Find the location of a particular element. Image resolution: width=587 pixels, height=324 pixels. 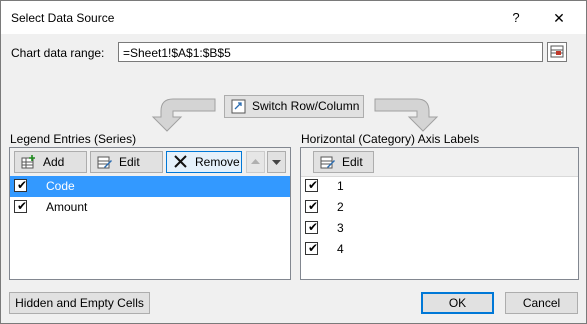

right-curved-arrow-icon is located at coordinates (406, 115).